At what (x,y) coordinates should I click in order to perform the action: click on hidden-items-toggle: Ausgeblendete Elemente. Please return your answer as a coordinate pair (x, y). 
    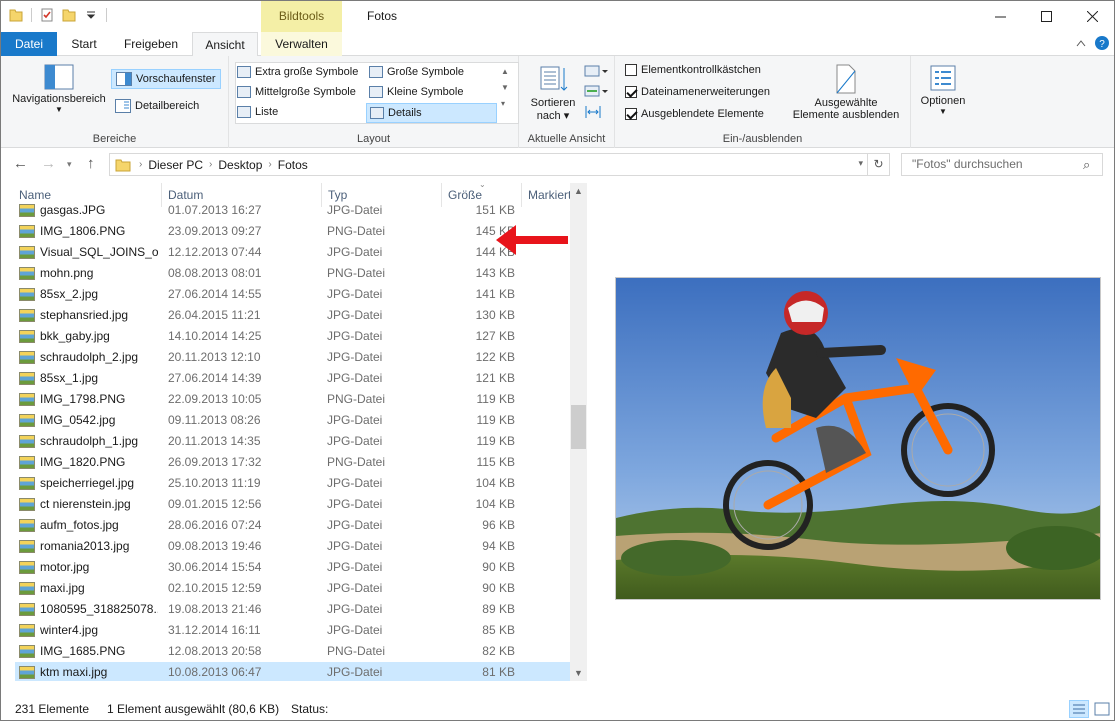
    Looking at the image, I should click on (694, 114).